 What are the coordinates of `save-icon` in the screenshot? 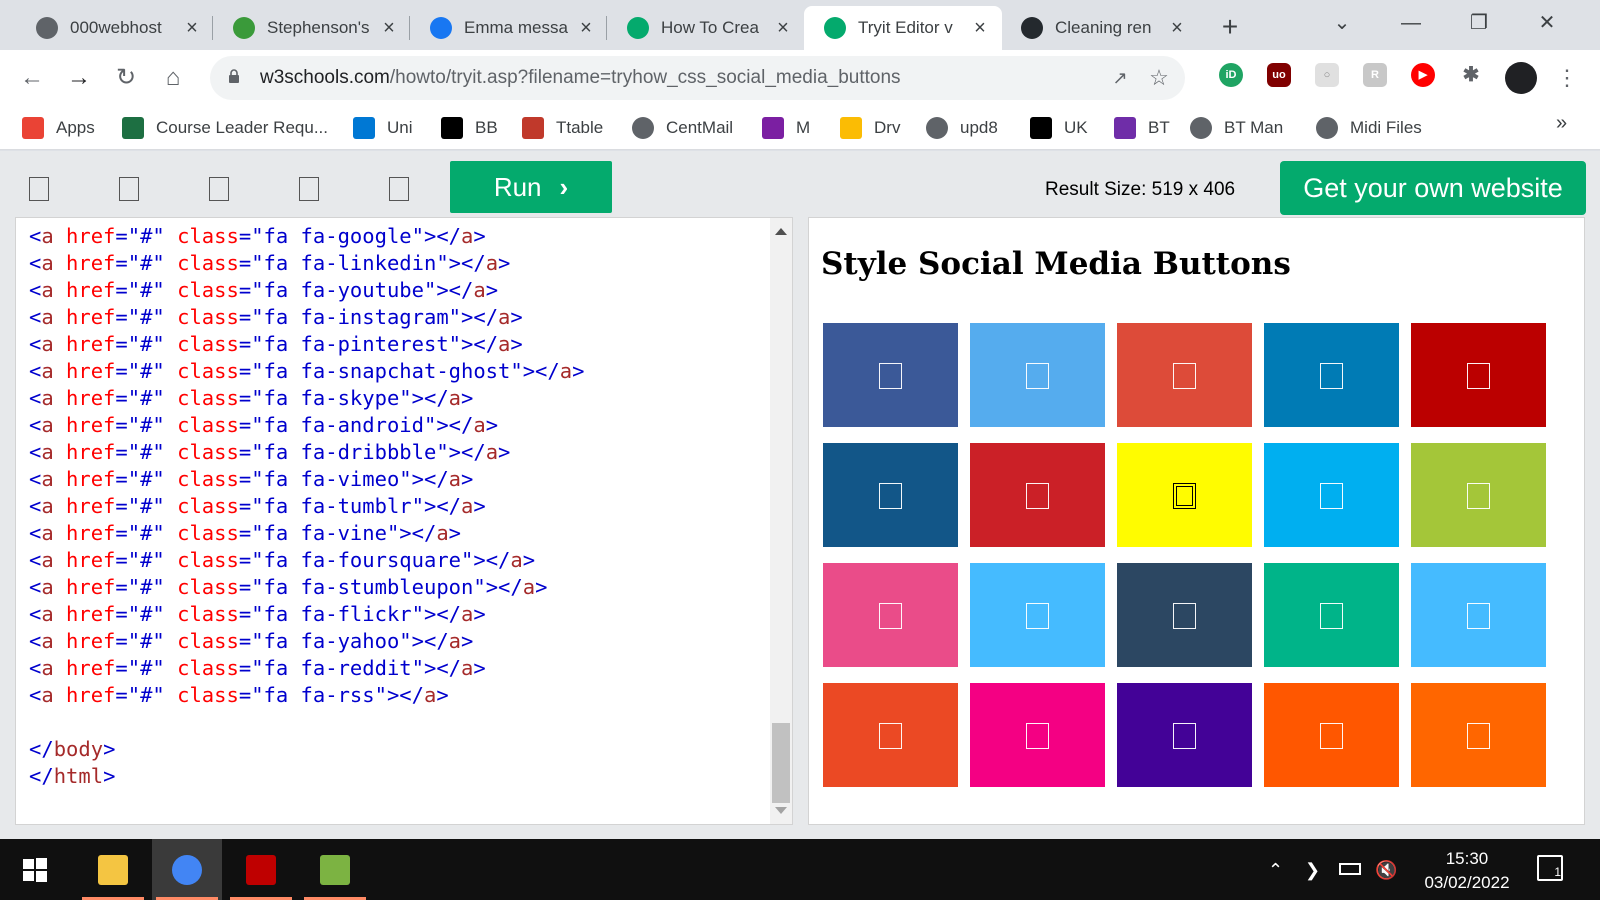 It's located at (399, 189).